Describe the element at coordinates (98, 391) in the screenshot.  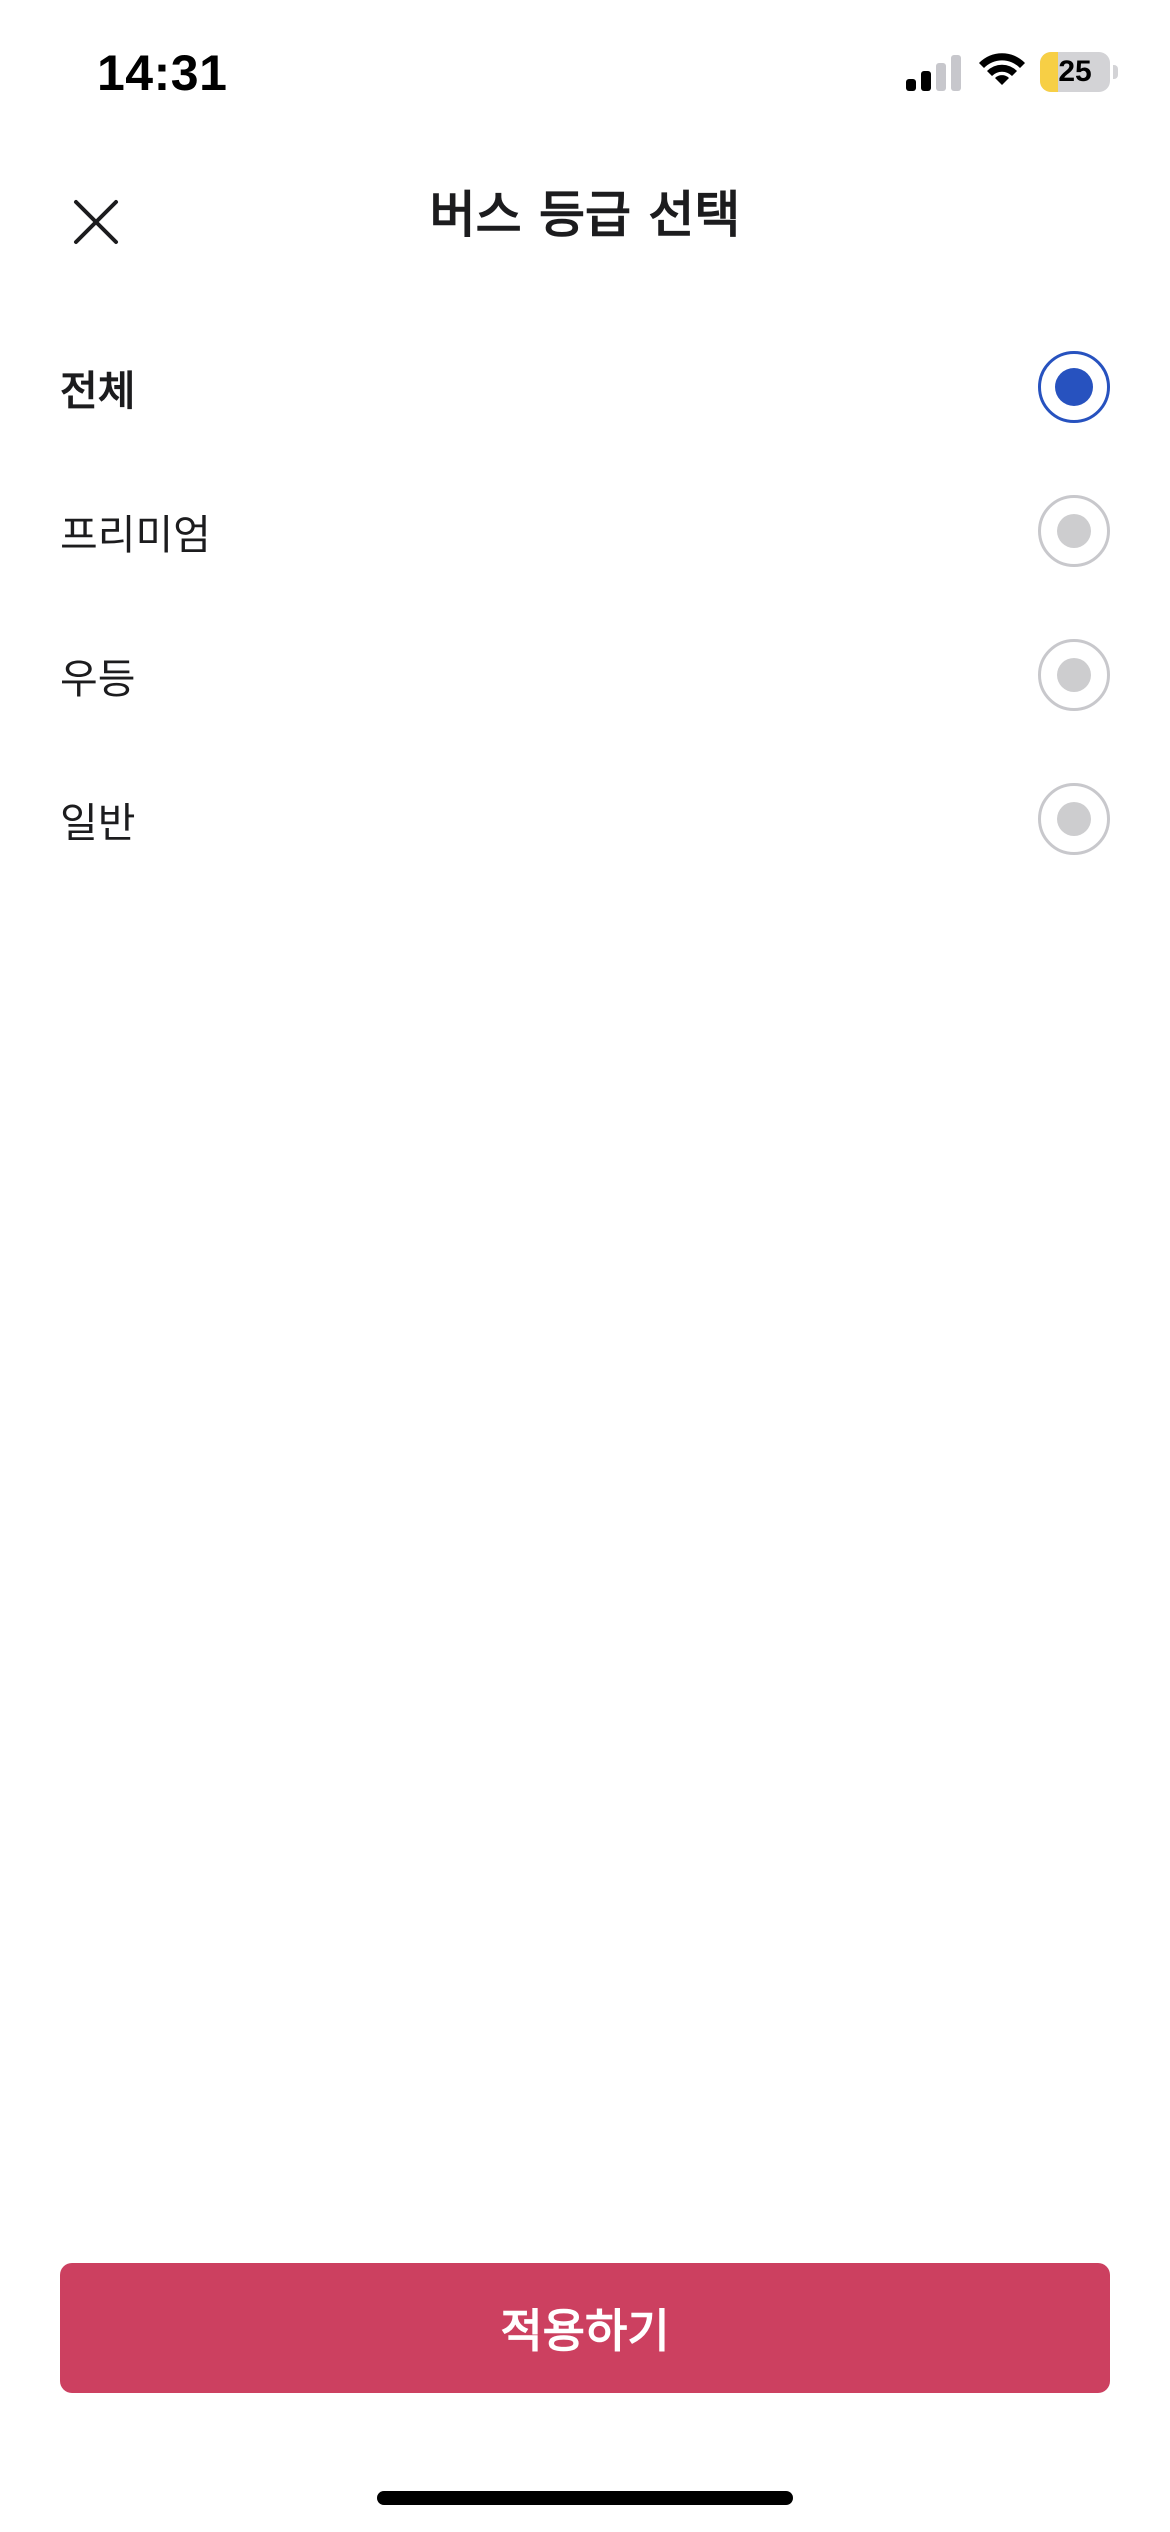
I see `option-label: 전체` at that location.